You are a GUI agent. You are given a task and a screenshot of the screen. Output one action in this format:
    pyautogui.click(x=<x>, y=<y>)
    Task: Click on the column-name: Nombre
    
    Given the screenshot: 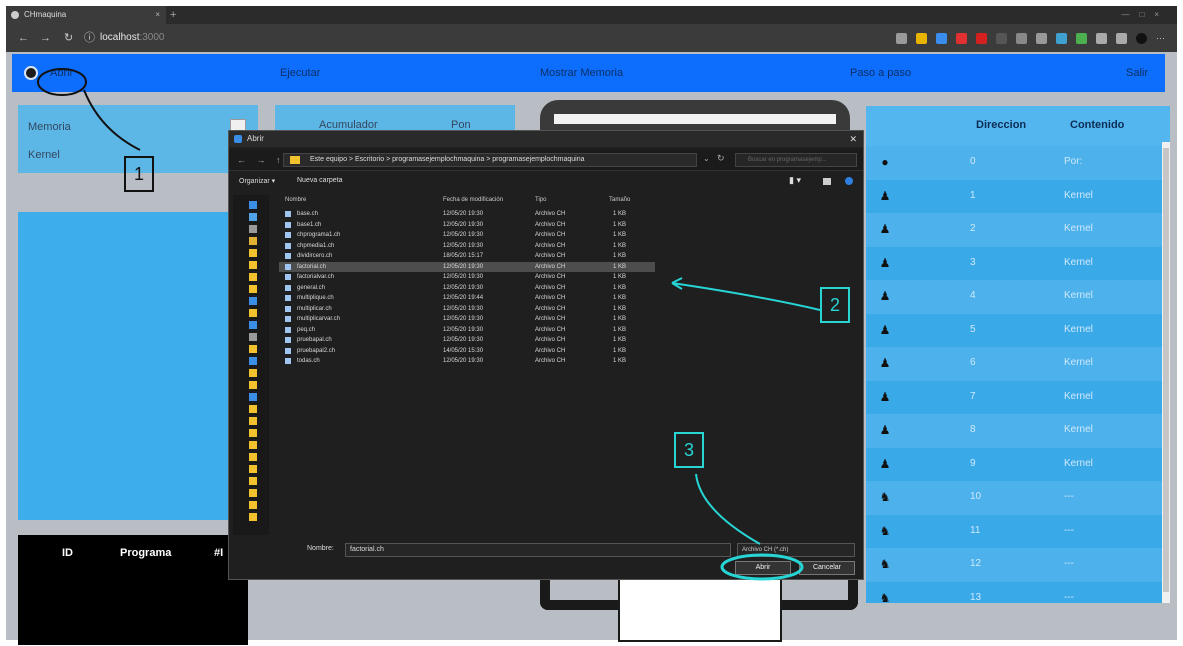 What is the action you would take?
    pyautogui.click(x=295, y=200)
    